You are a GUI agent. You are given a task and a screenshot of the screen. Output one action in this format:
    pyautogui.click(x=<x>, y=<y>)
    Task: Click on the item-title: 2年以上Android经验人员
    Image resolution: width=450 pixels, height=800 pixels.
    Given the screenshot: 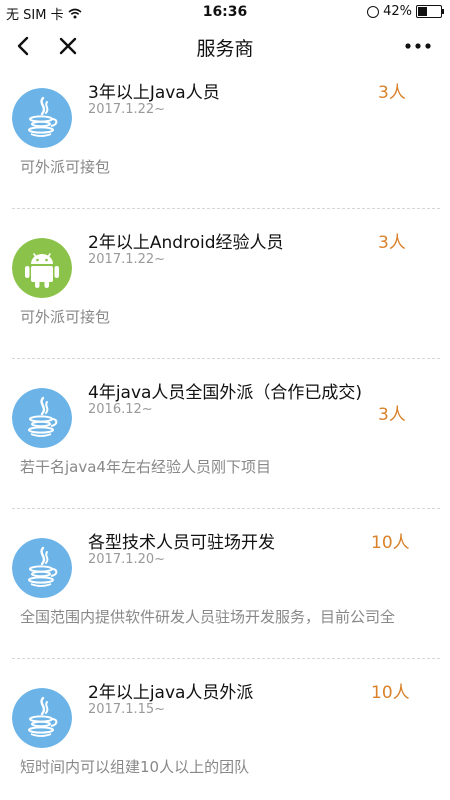 What is the action you would take?
    pyautogui.click(x=186, y=243)
    